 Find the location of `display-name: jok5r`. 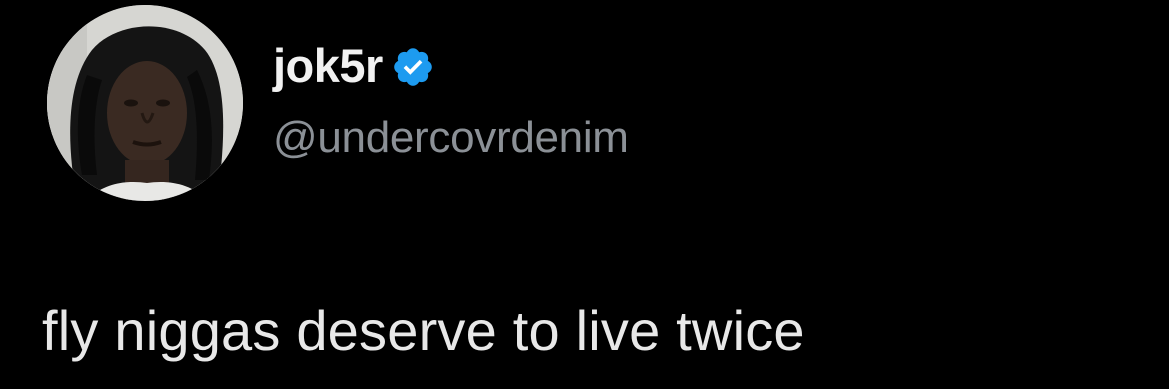

display-name: jok5r is located at coordinates (328, 65).